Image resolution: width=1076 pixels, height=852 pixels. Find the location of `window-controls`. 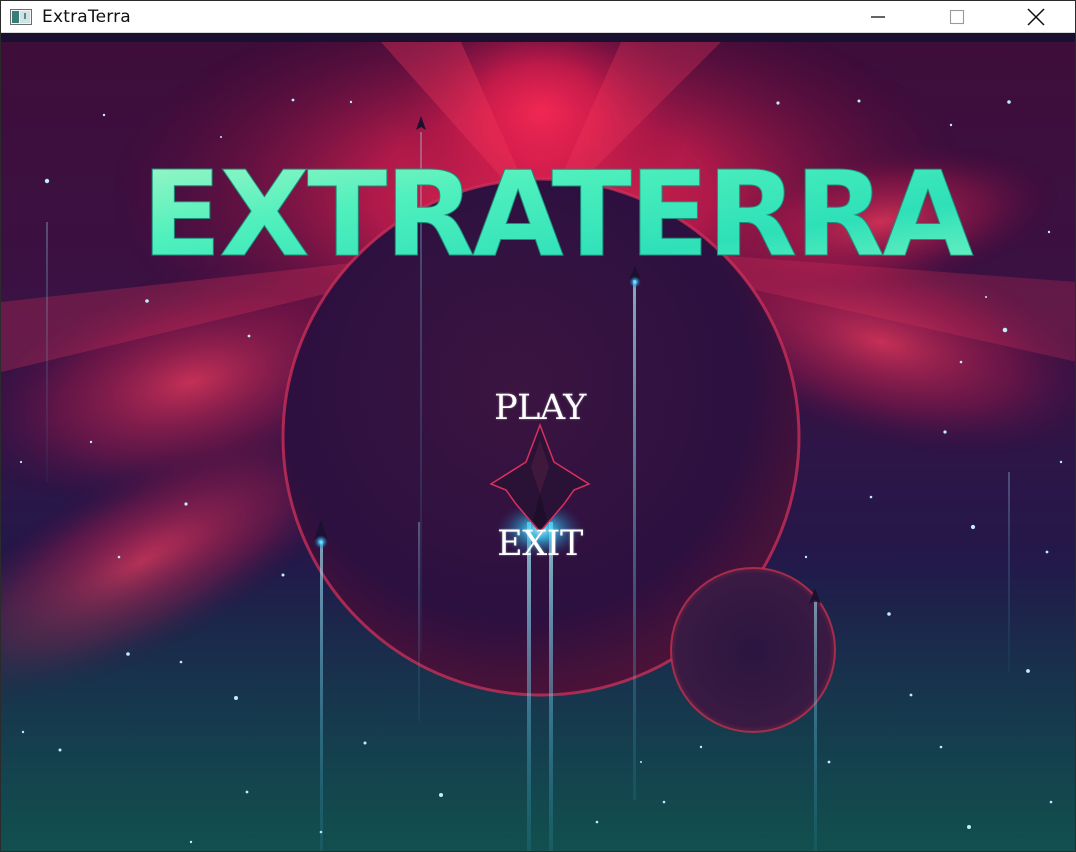

window-controls is located at coordinates (956, 16).